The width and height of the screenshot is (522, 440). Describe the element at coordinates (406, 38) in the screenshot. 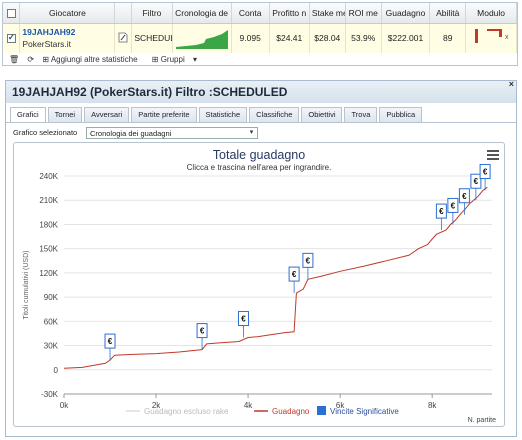

I see `profit-cell: $222.001` at that location.